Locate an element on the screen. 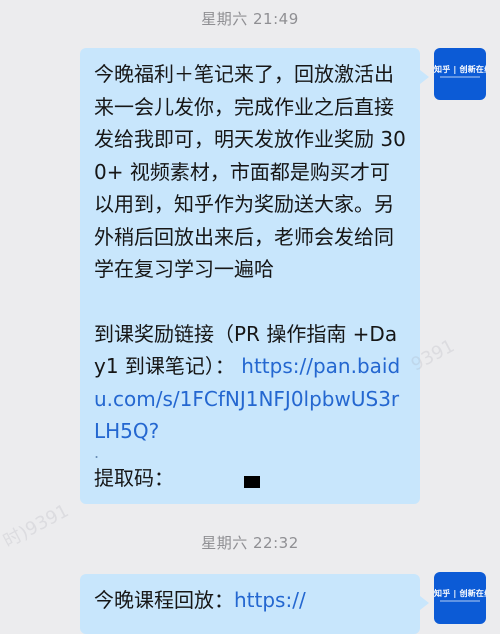 The width and height of the screenshot is (500, 634). replay-intro: 今晚课程回放： is located at coordinates (164, 600).